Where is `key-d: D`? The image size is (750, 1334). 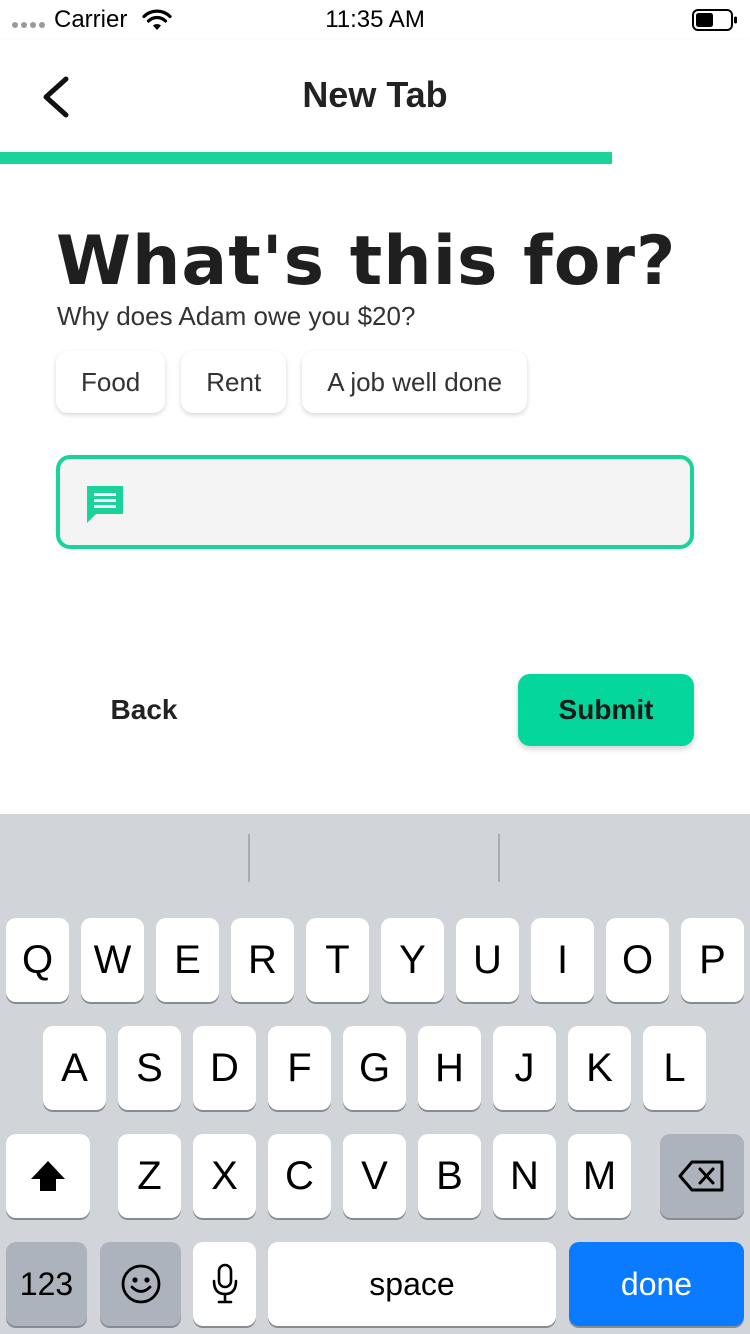
key-d: D is located at coordinates (224, 1068).